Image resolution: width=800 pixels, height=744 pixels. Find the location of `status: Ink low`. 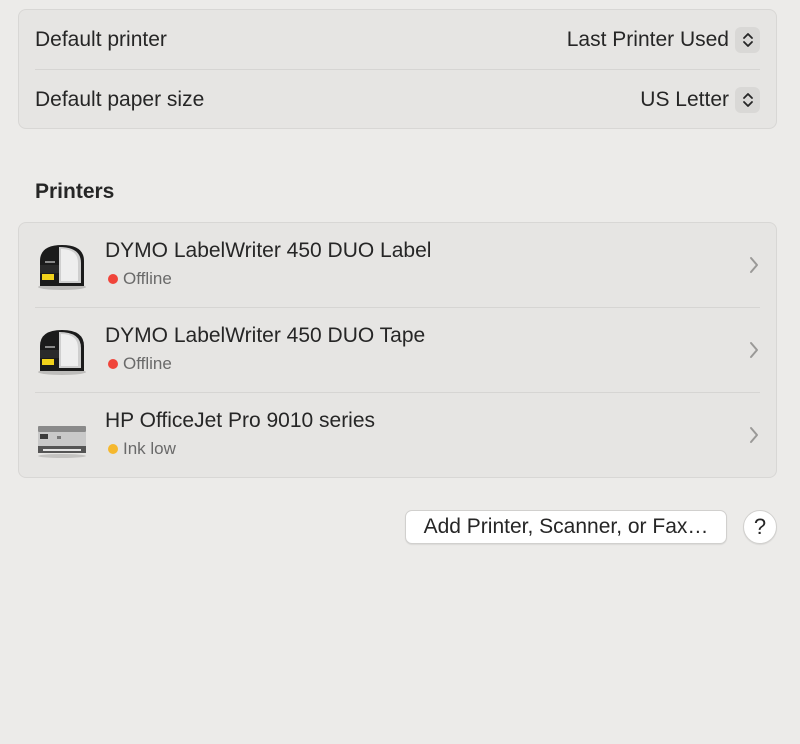

status: Ink low is located at coordinates (240, 449).